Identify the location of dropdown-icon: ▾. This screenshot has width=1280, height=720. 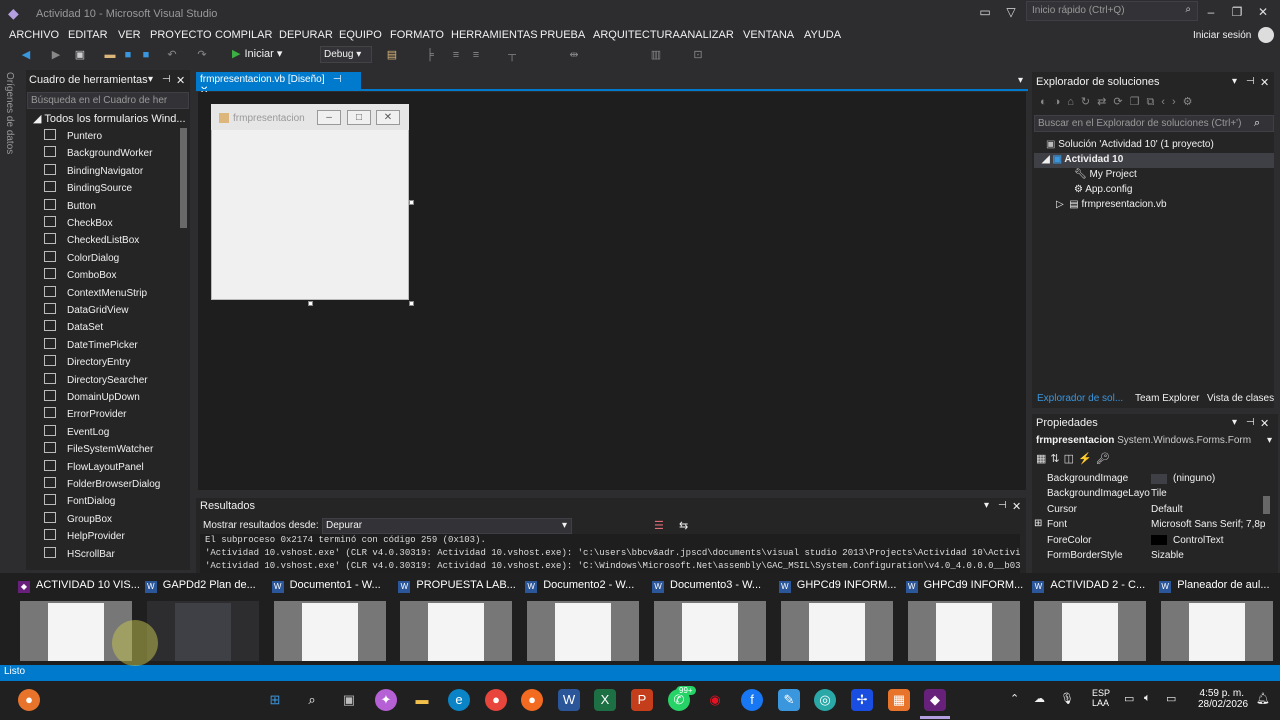
(150, 79).